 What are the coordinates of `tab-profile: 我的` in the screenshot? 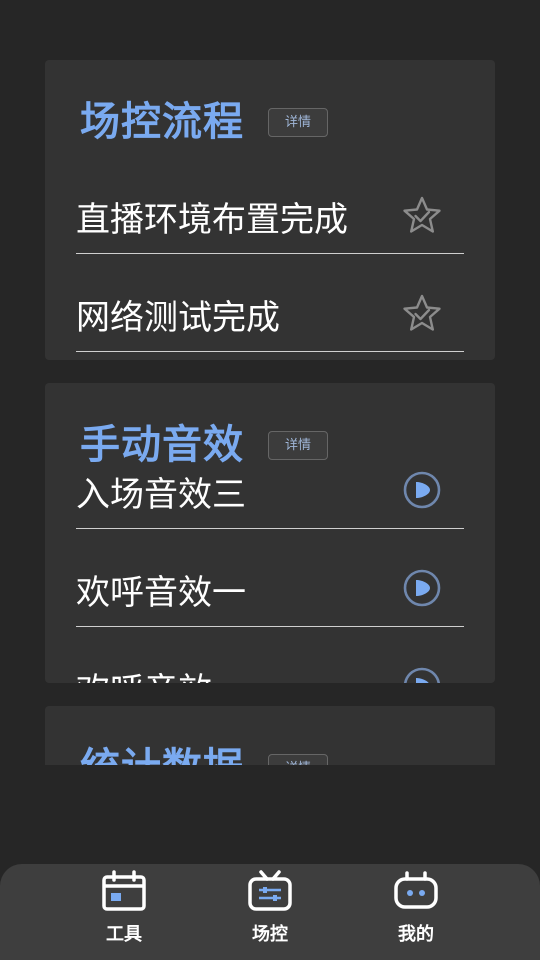 It's located at (416, 912).